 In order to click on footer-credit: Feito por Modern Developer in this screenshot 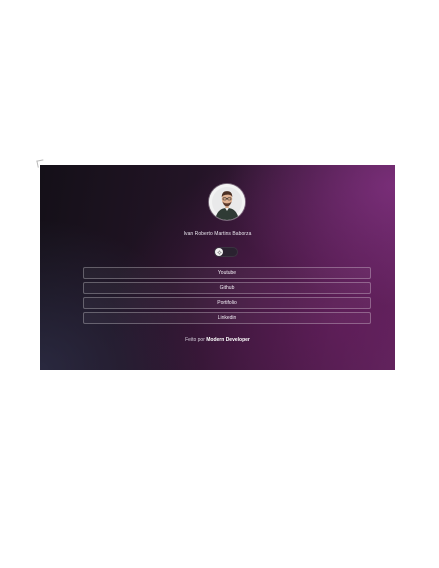, I will do `click(217, 340)`.